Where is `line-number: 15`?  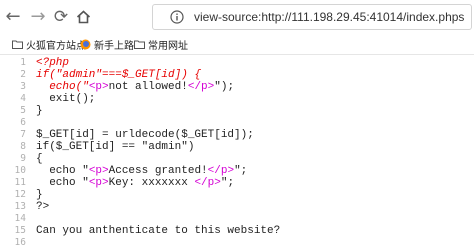 line-number: 15 is located at coordinates (20, 230).